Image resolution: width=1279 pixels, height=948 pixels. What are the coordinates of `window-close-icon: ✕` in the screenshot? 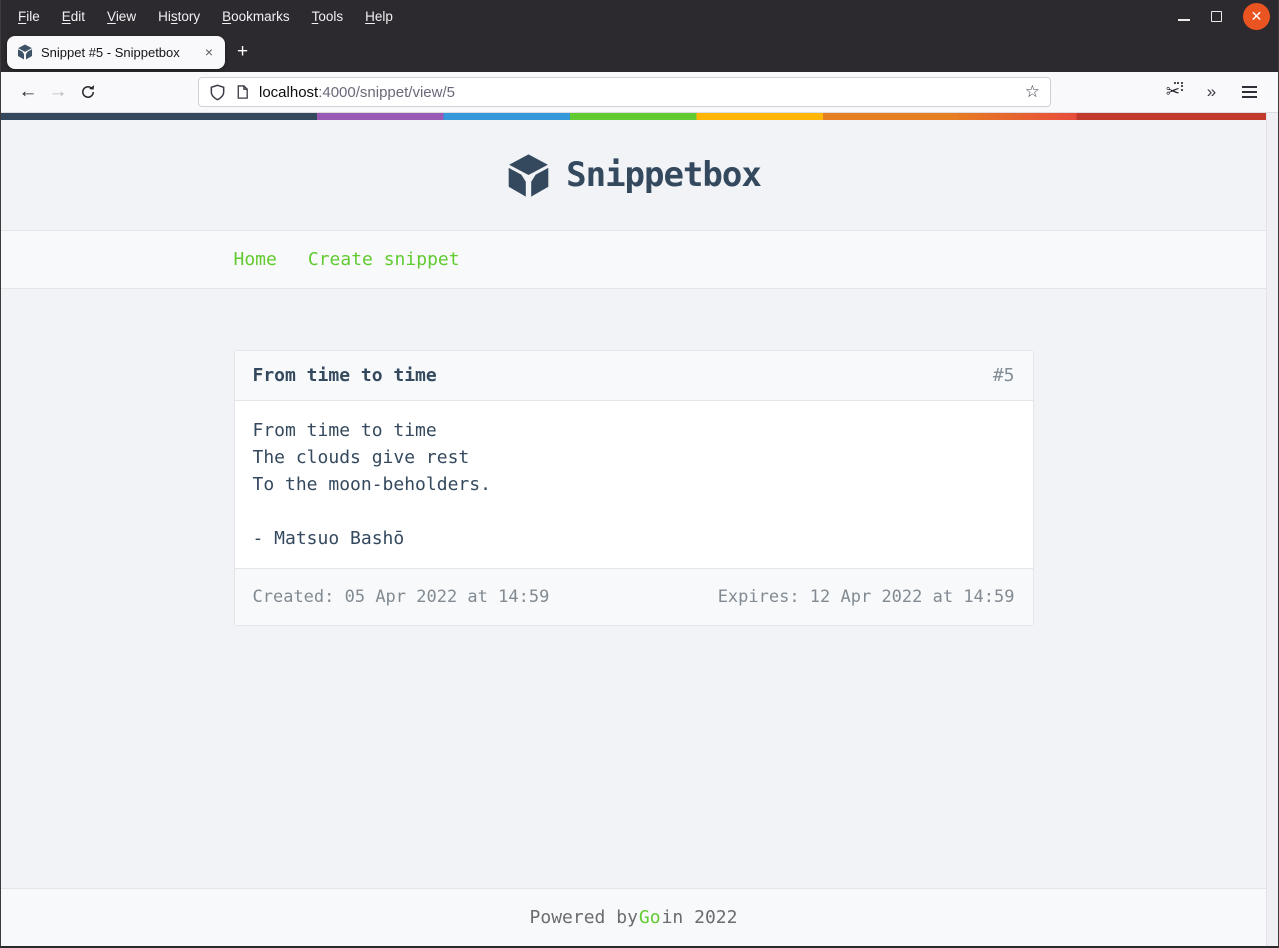 It's located at (1256, 16).